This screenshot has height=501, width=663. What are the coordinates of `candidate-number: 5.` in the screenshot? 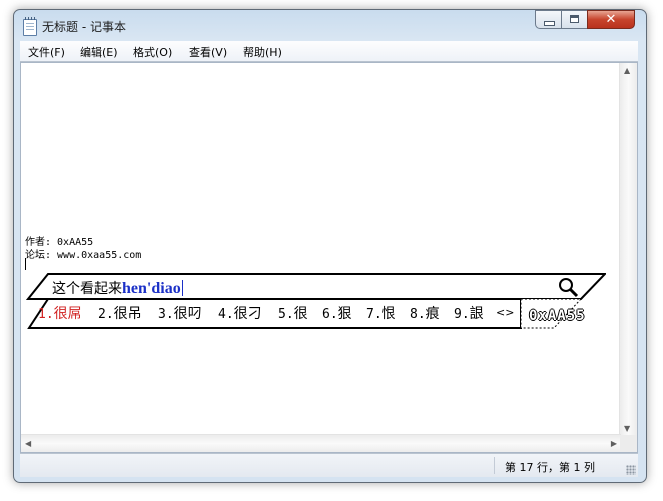 It's located at (286, 314).